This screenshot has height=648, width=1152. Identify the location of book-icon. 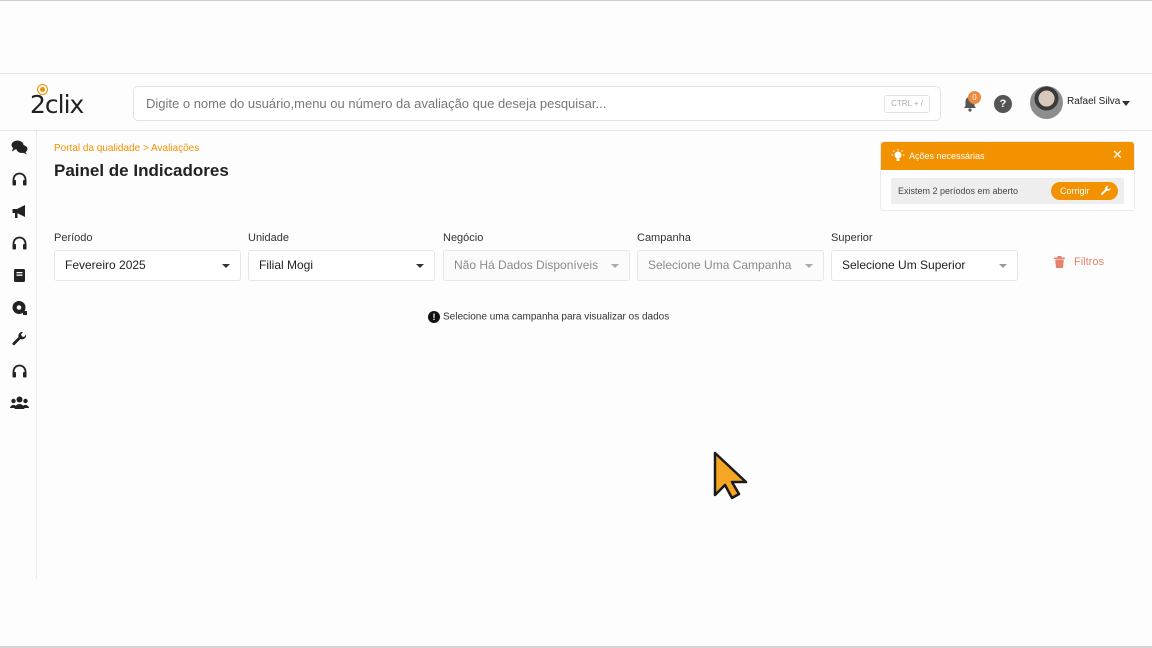
(19, 275).